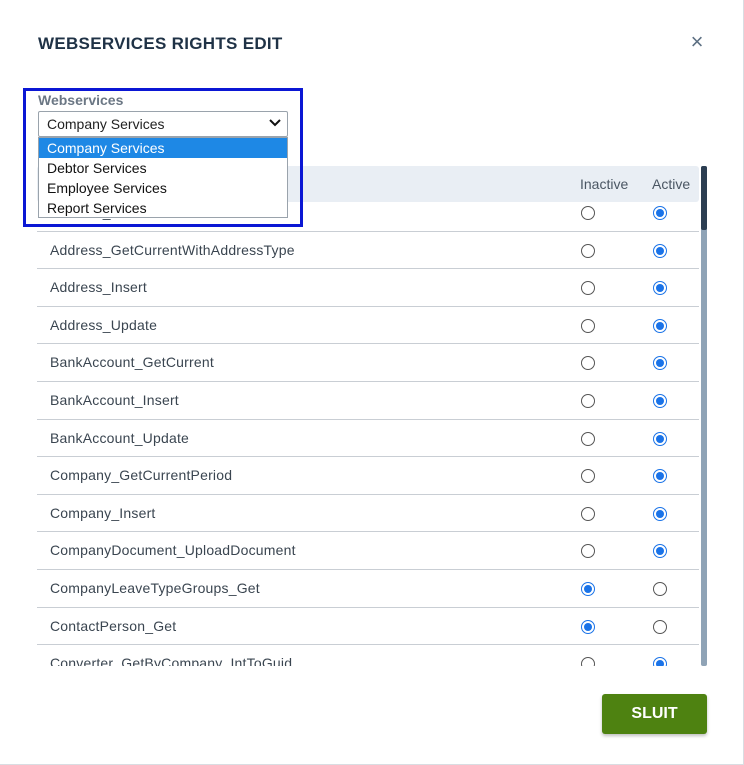  I want to click on close-icon: ×, so click(697, 42).